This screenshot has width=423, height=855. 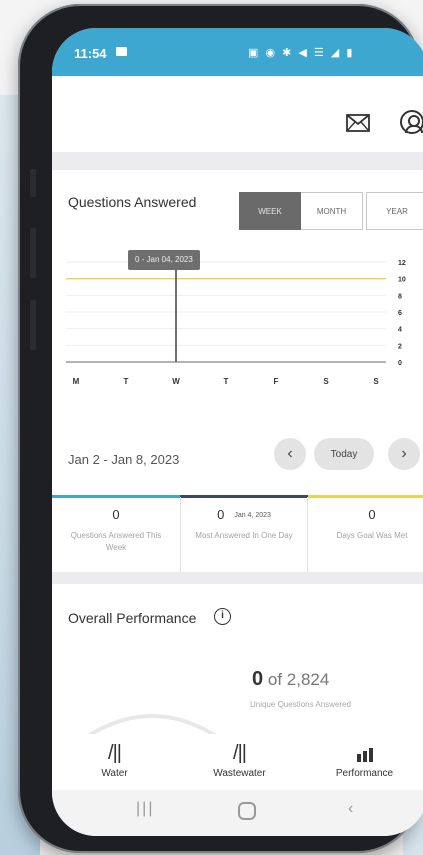 I want to click on recent-apps-icon: |||, so click(x=145, y=809).